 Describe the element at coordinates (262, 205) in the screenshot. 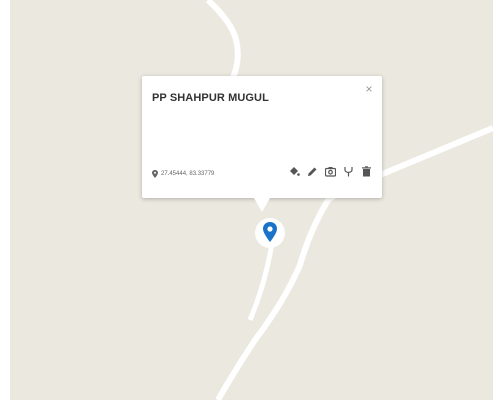

I see `popup-tail` at that location.